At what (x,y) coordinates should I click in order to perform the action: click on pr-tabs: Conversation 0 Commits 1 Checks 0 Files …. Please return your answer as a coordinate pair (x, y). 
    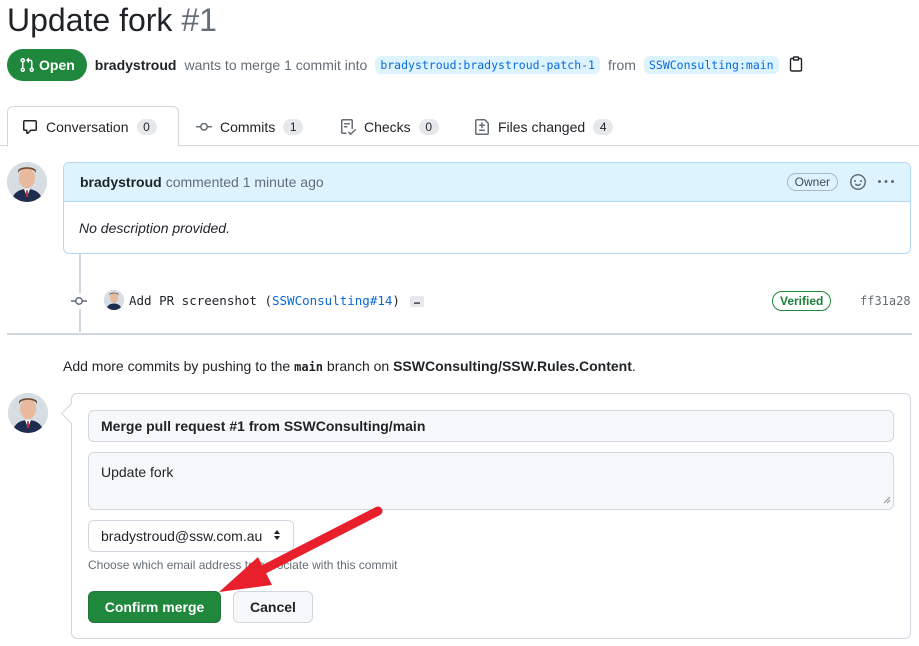
    Looking at the image, I should click on (459, 126).